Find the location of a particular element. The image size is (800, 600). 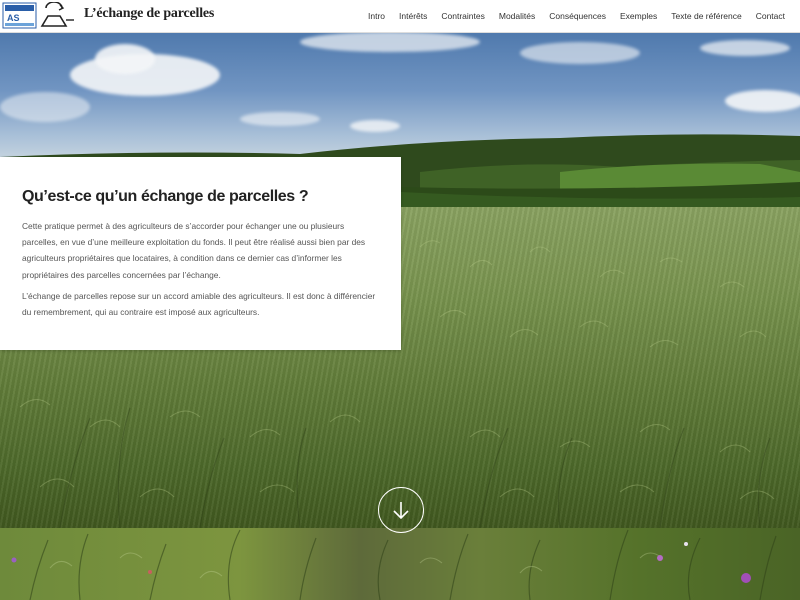

nav-item-intro: Intro is located at coordinates (376, 16).